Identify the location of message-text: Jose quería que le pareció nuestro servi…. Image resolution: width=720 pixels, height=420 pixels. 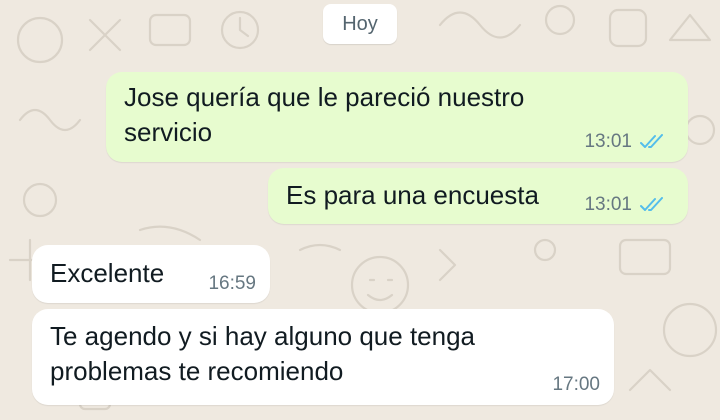
(324, 114).